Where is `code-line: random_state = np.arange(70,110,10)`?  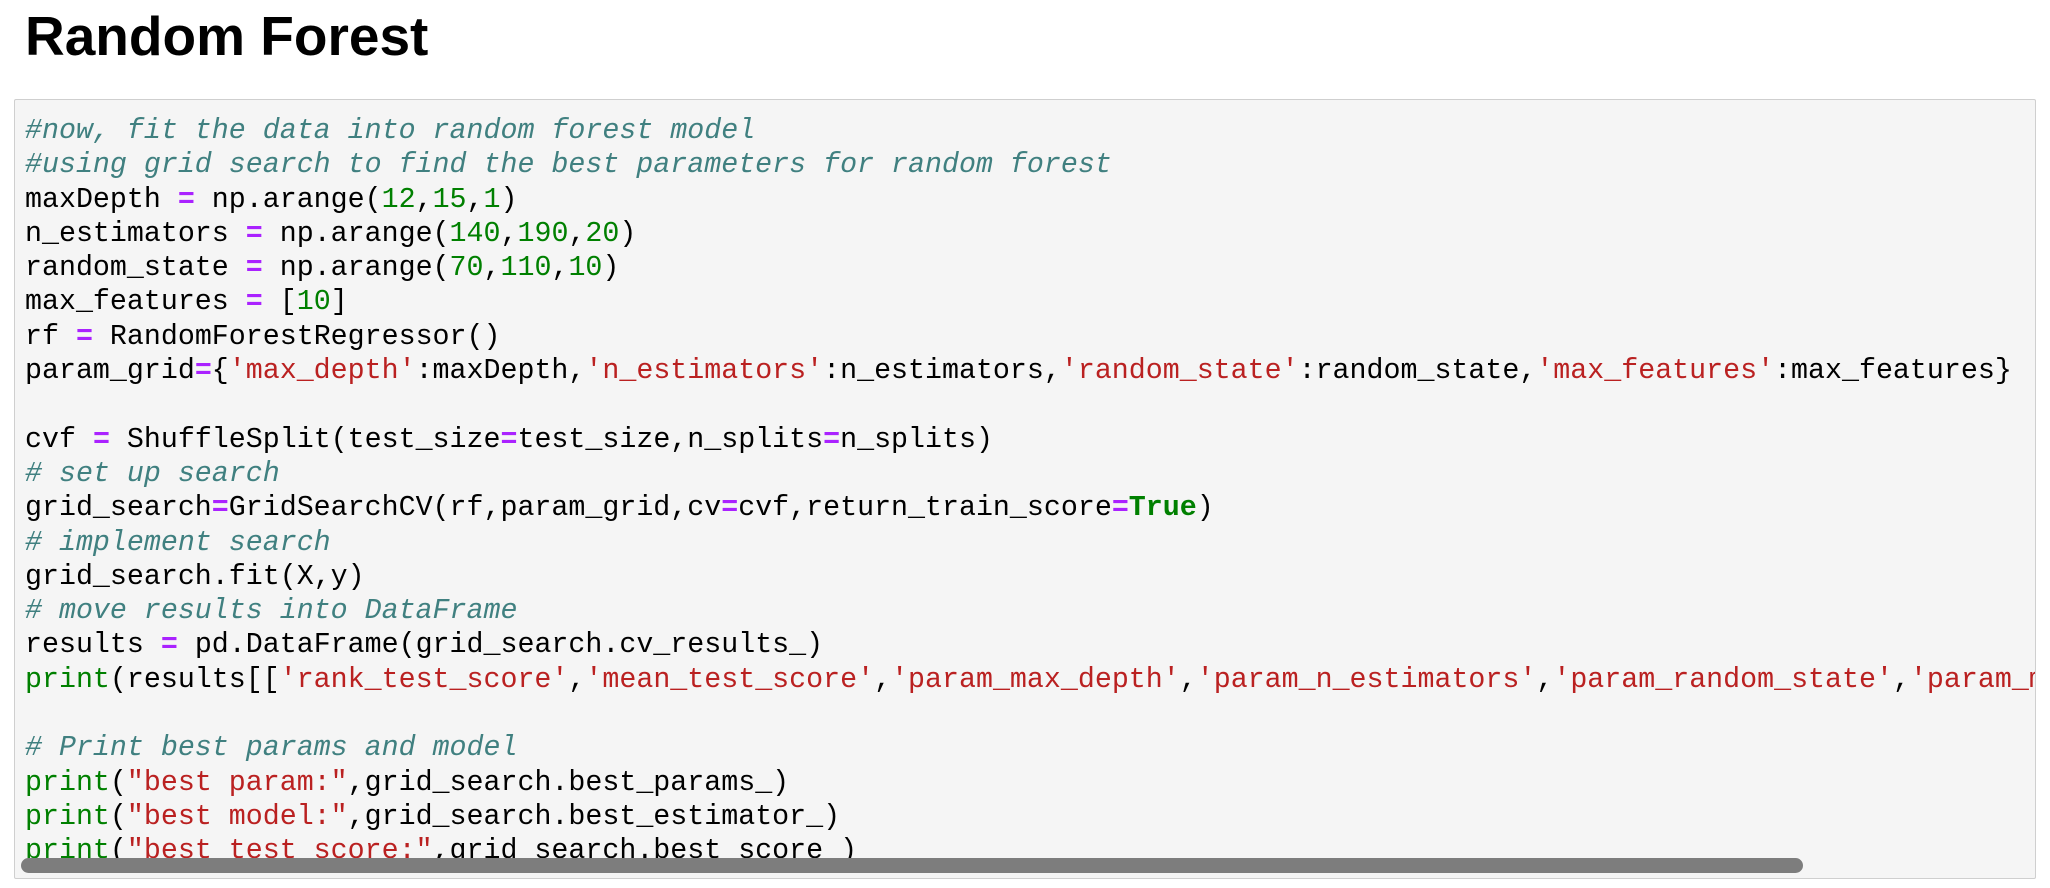 code-line: random_state = np.arange(70,110,10) is located at coordinates (1030, 268).